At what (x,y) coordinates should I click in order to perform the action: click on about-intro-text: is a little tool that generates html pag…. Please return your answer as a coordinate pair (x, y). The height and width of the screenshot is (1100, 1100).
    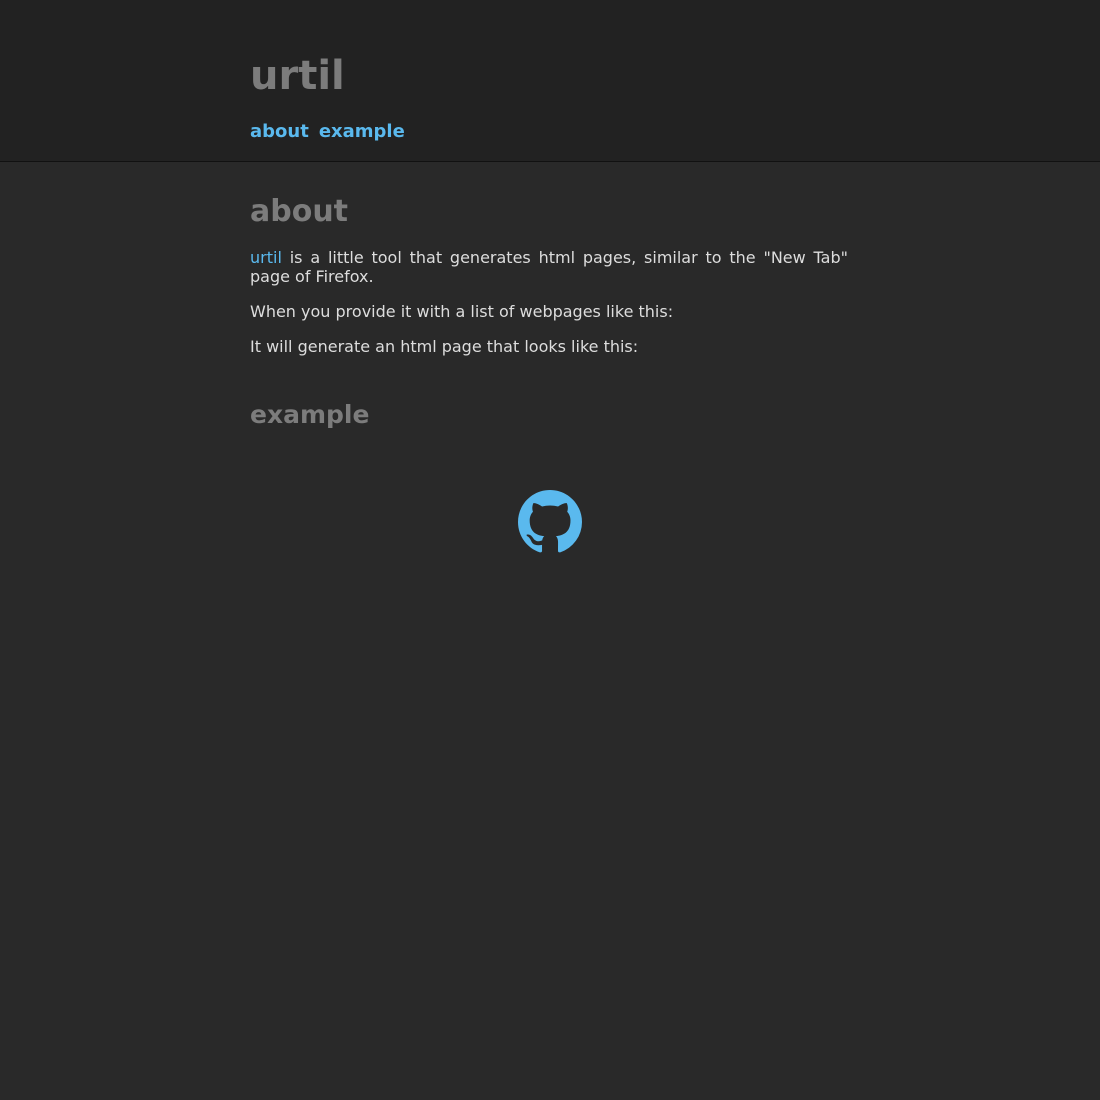
    Looking at the image, I should click on (549, 267).